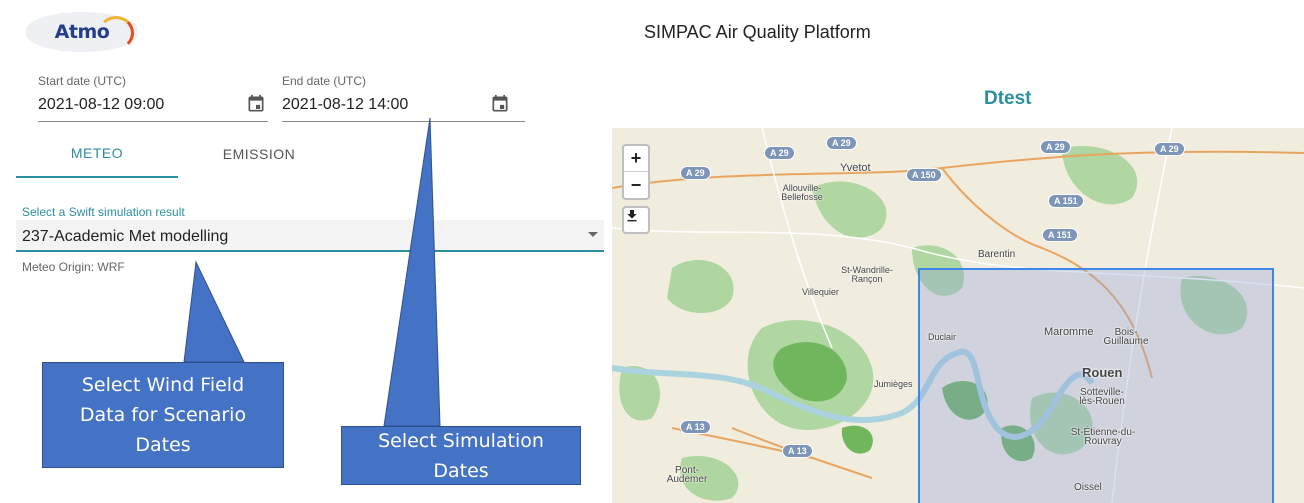  What do you see at coordinates (867, 274) in the screenshot?
I see `place-label: St-Wandrille-Rançon` at bounding box center [867, 274].